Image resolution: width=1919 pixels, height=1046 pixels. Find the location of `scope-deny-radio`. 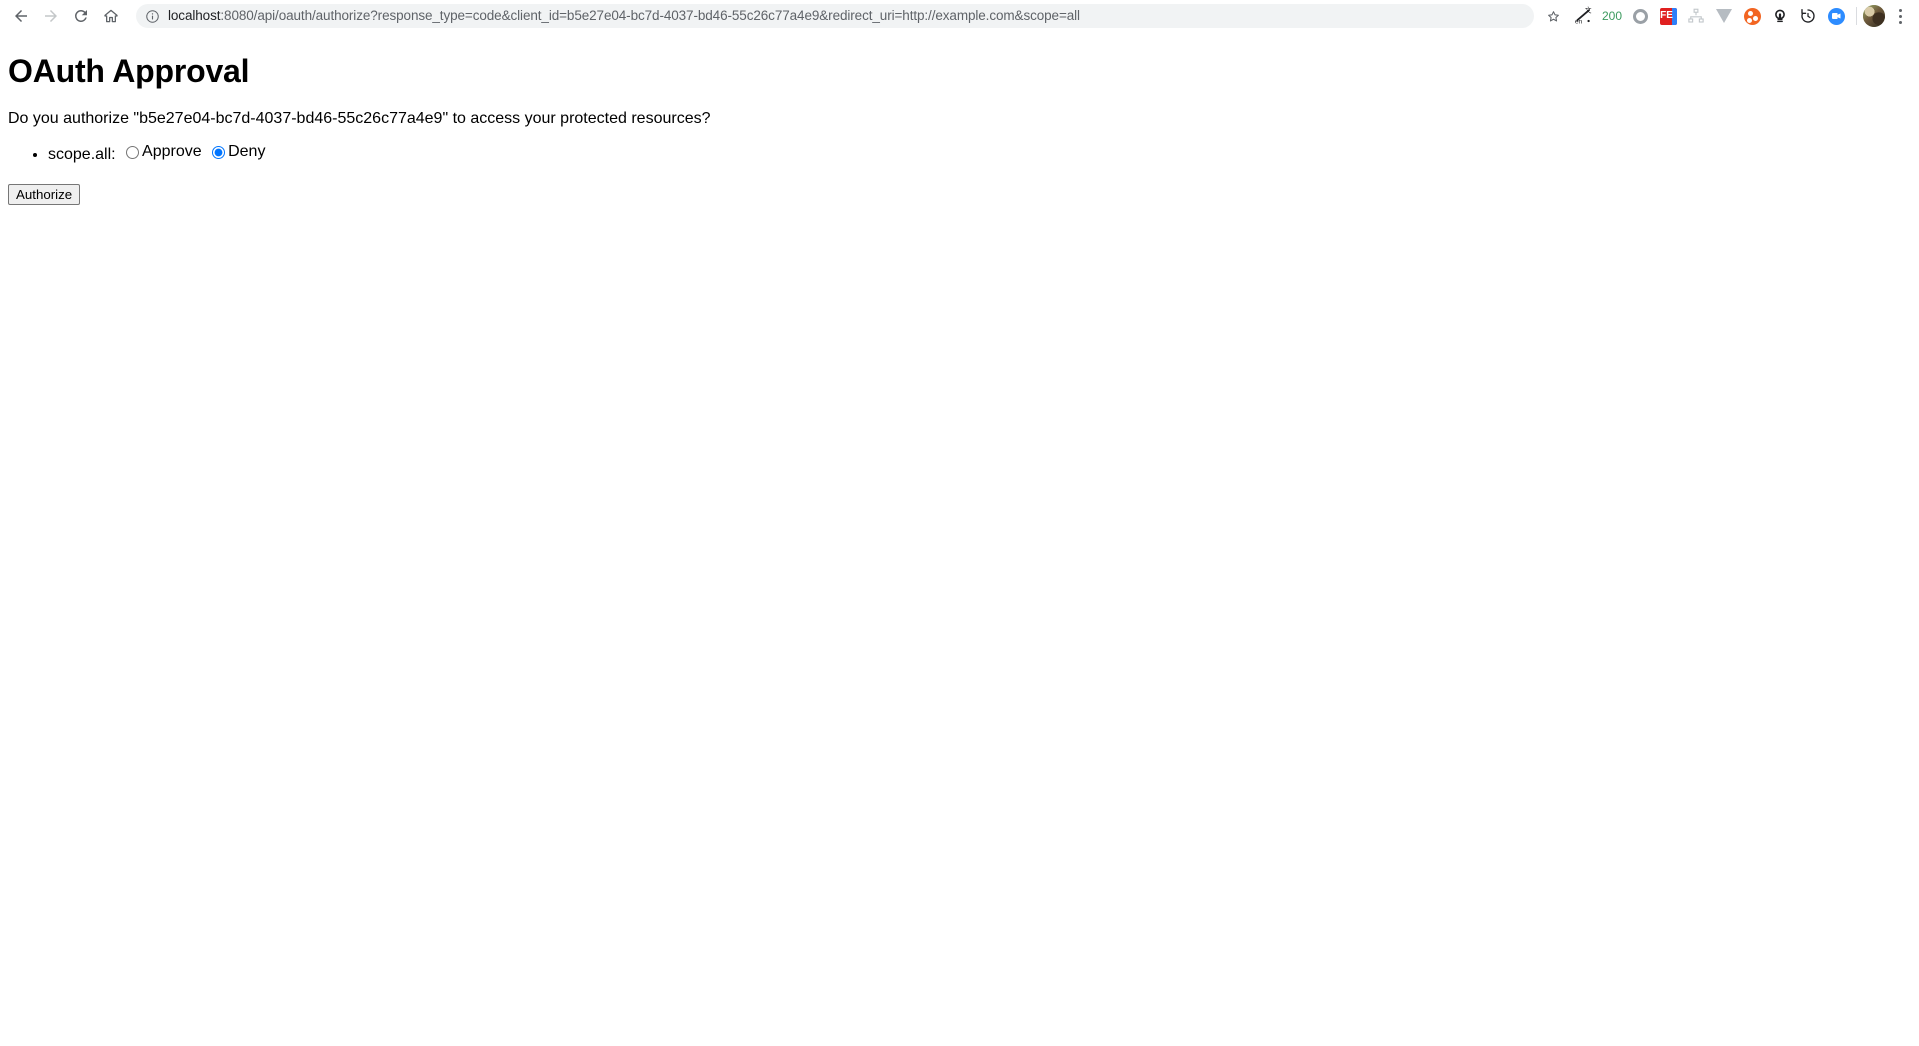

scope-deny-radio is located at coordinates (219, 153).